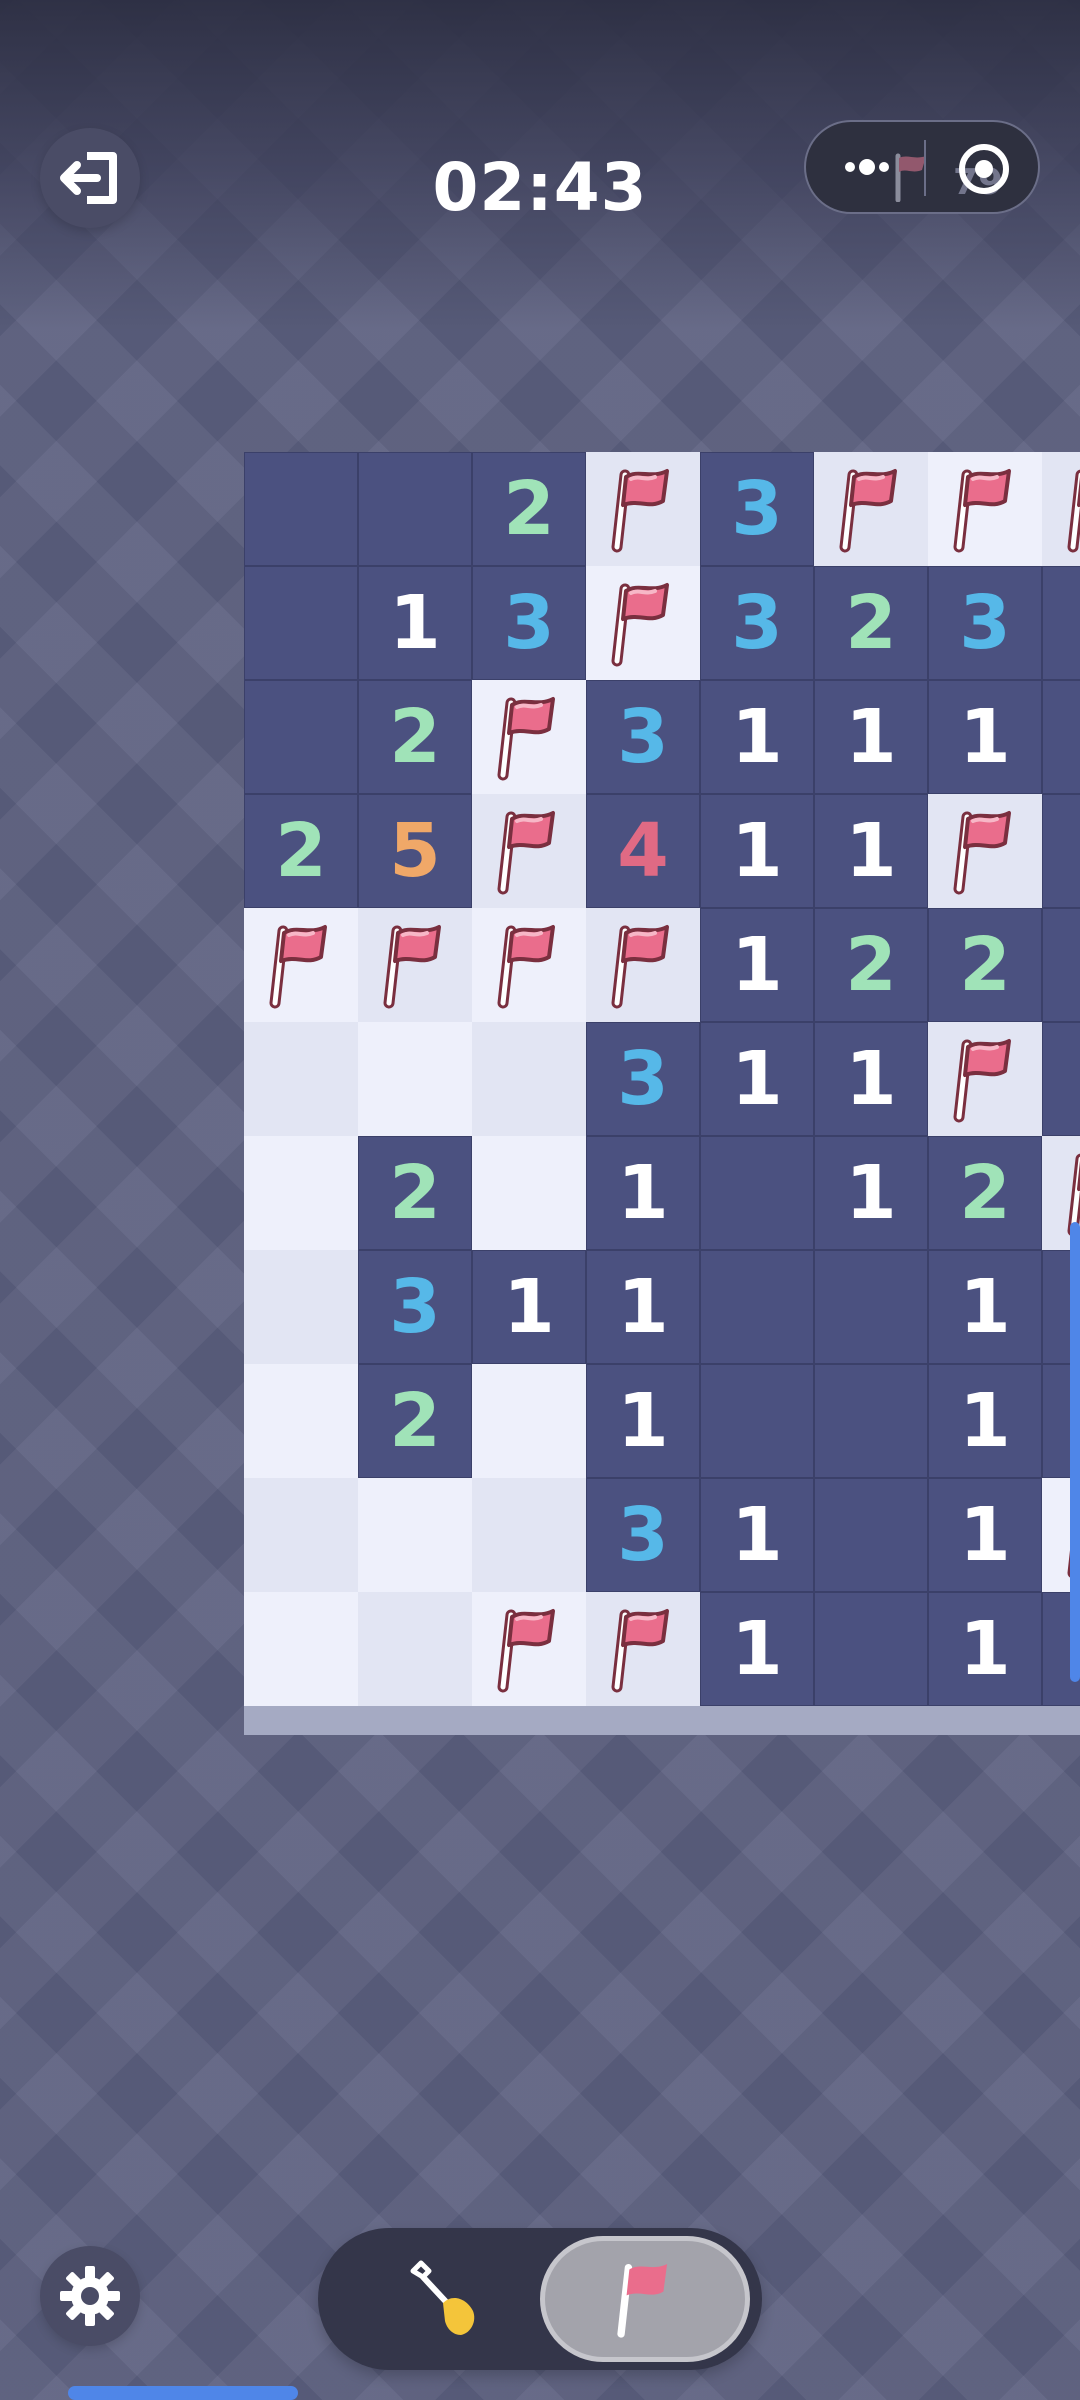  I want to click on flag-mode-button, so click(645, 2299).